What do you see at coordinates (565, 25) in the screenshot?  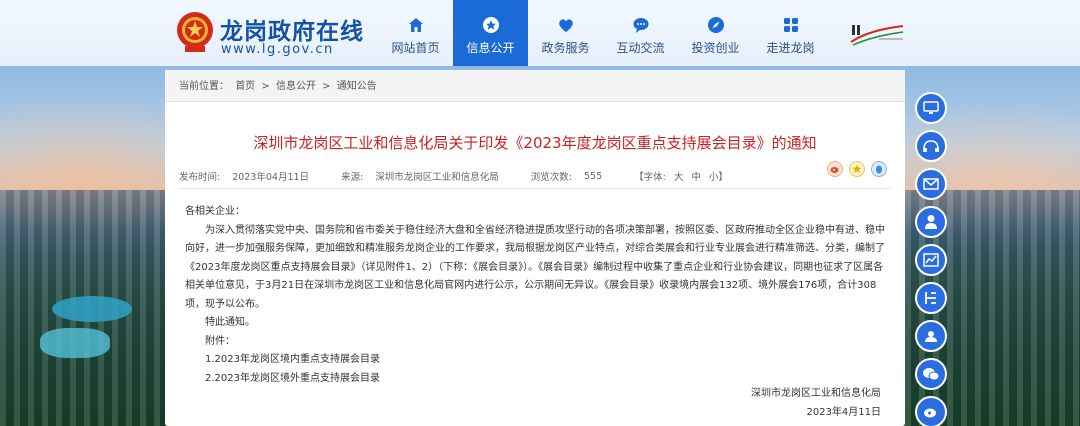 I see `heart-icon` at bounding box center [565, 25].